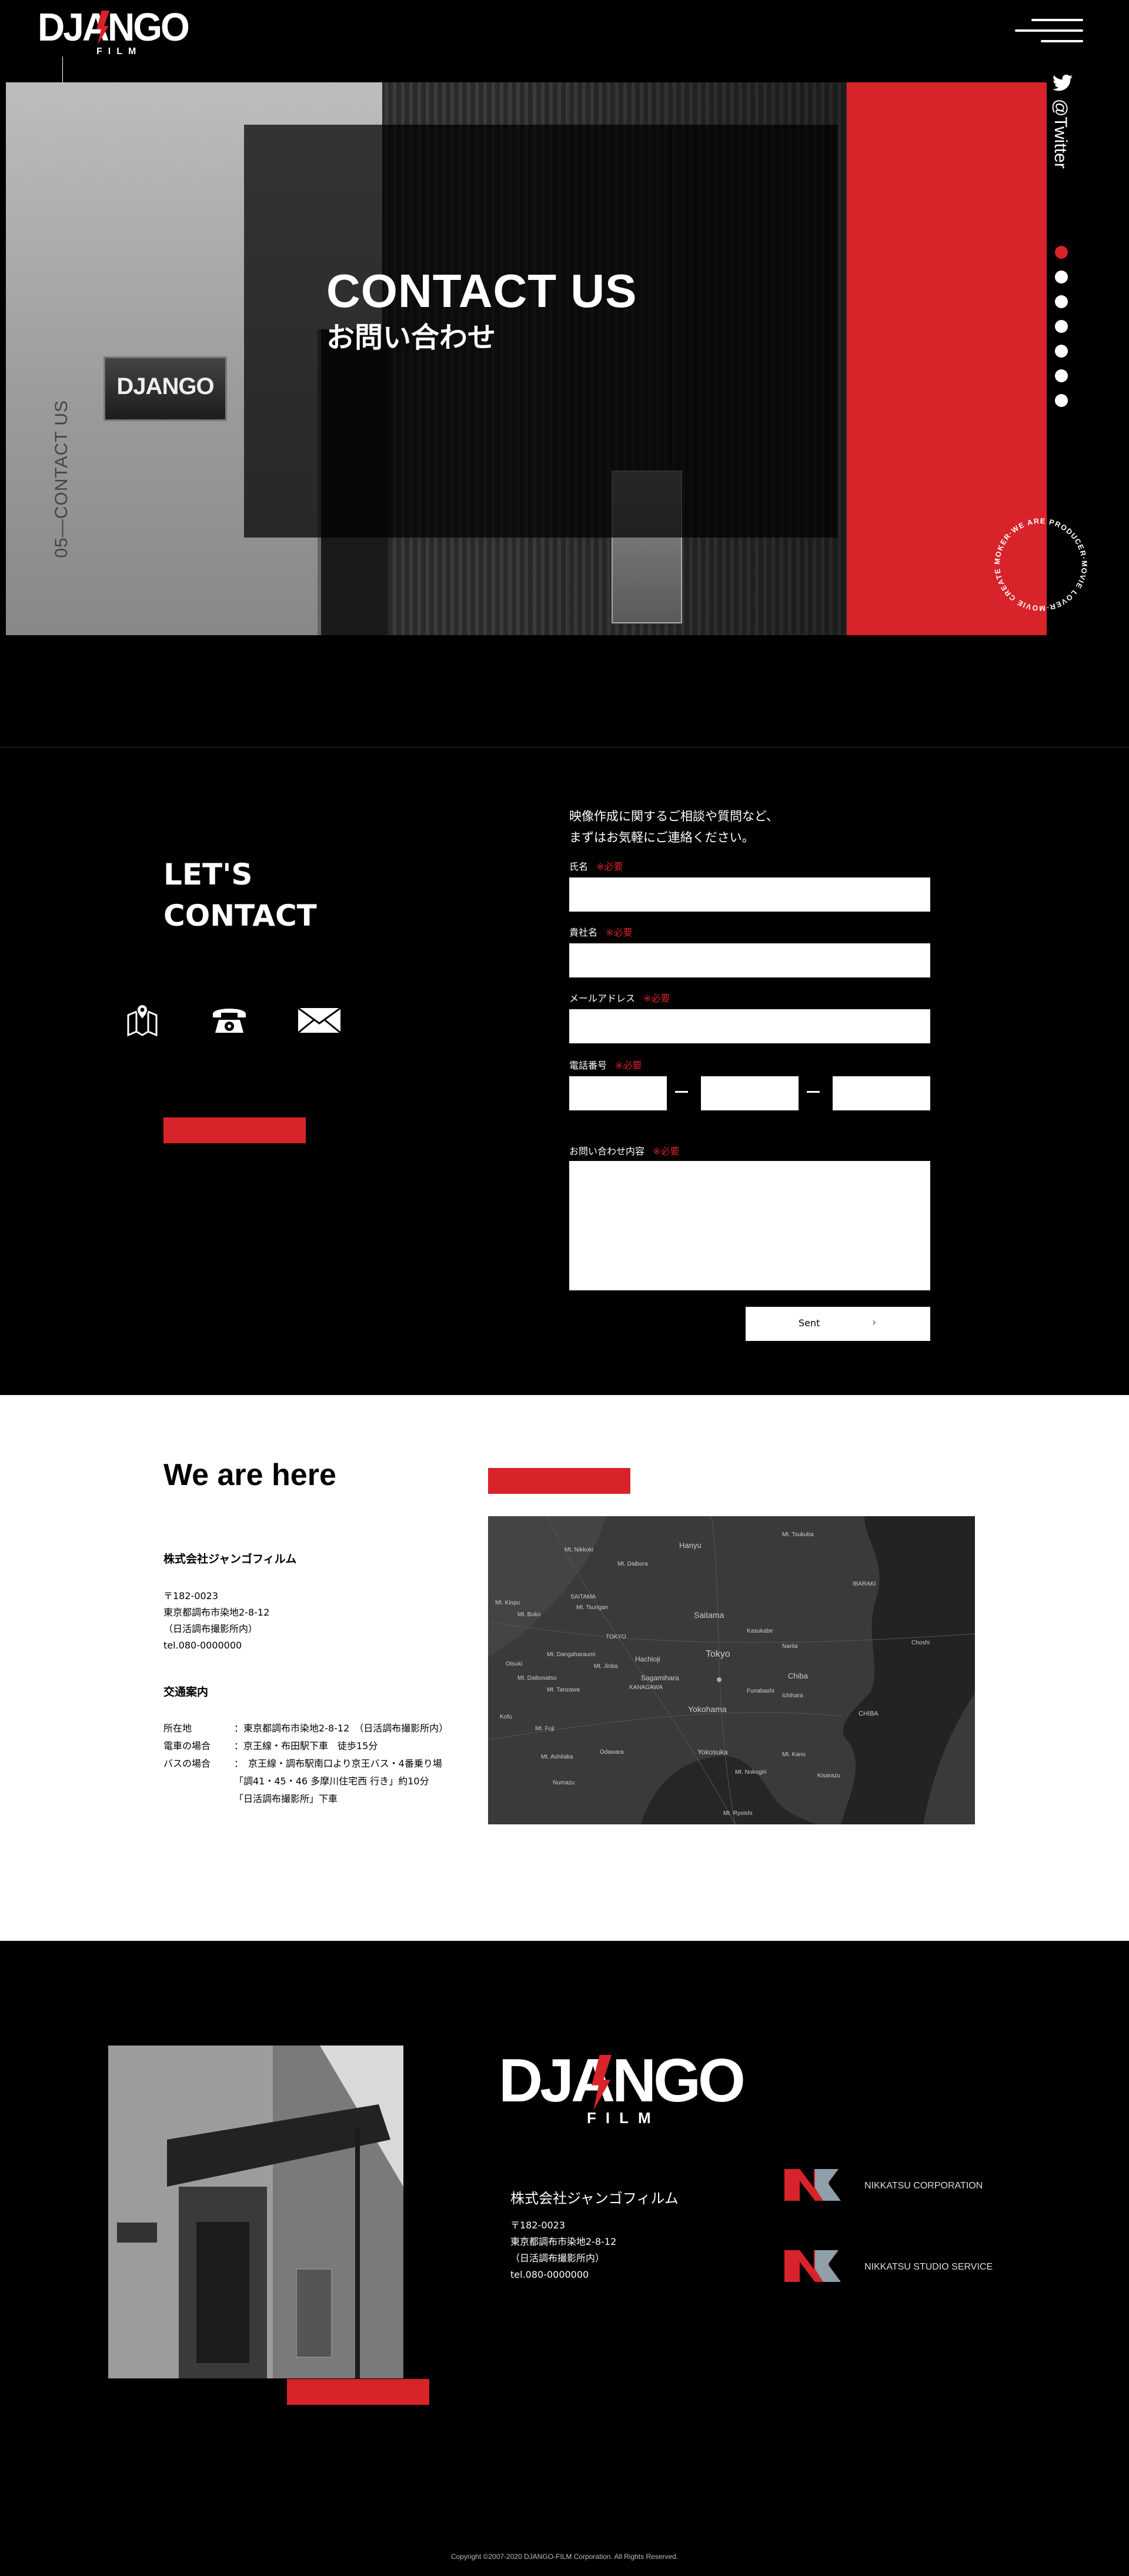 Image resolution: width=1129 pixels, height=2576 pixels. What do you see at coordinates (564, 747) in the screenshot?
I see `section-divider` at bounding box center [564, 747].